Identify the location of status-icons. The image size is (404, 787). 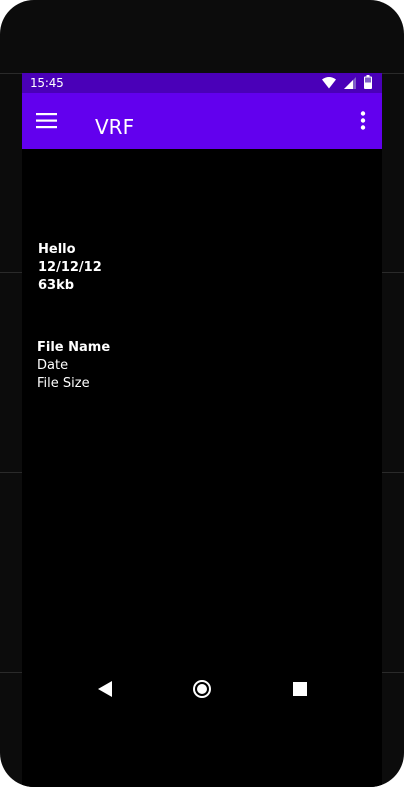
(347, 83).